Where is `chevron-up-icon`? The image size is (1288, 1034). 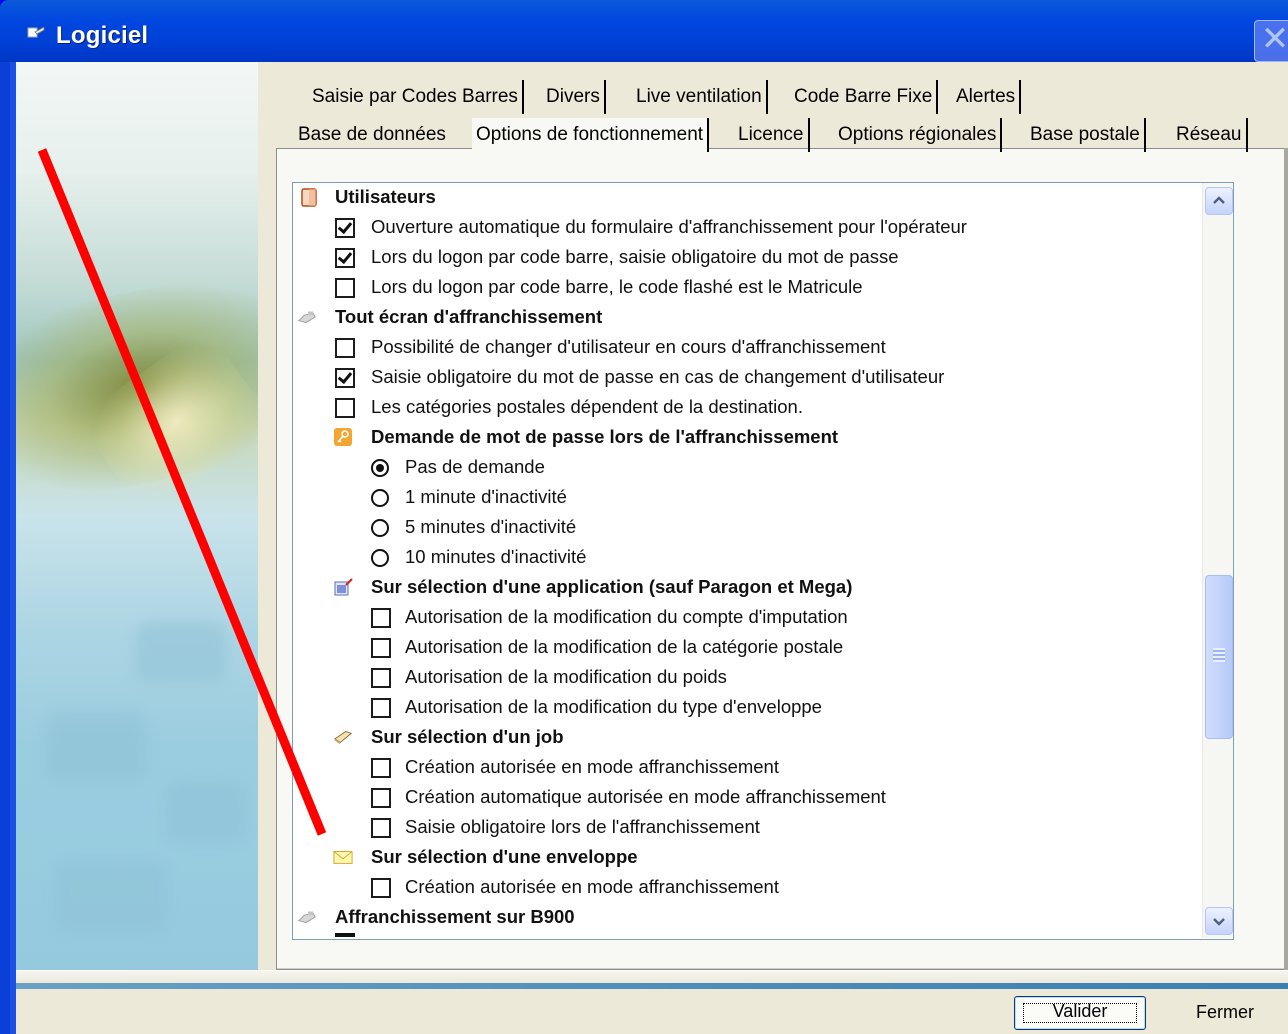
chevron-up-icon is located at coordinates (1219, 200).